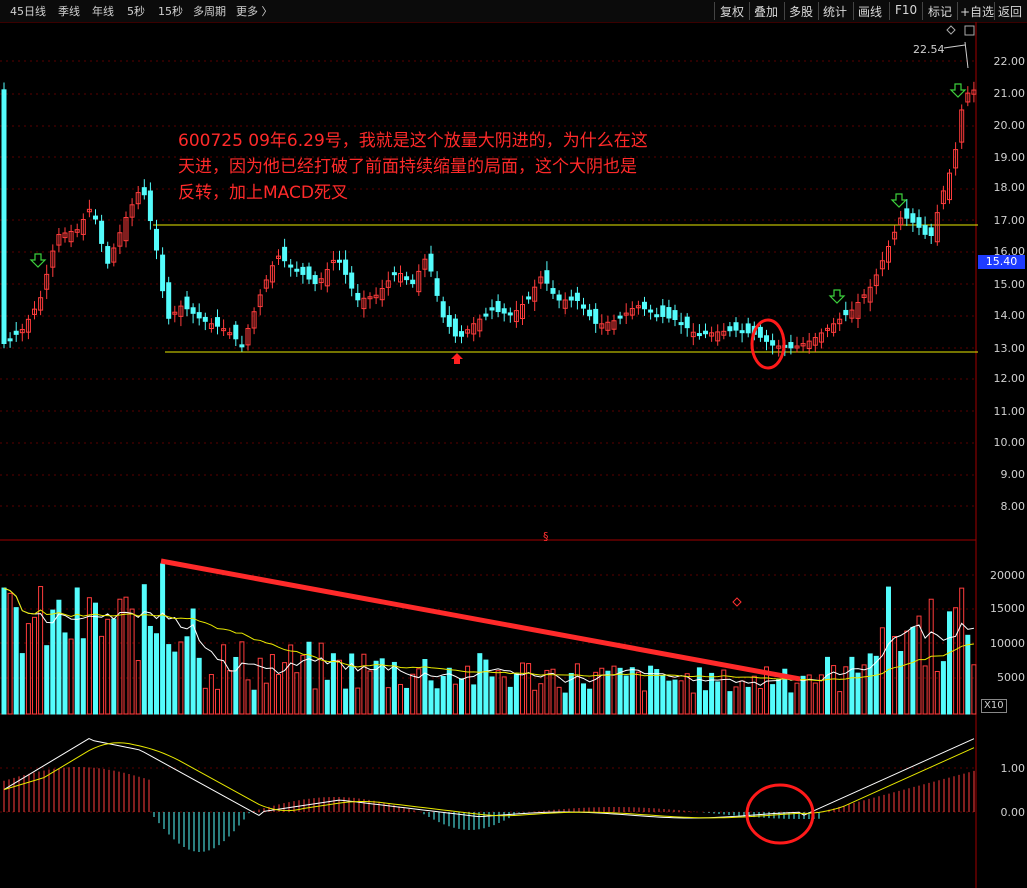 Image resolution: width=1027 pixels, height=888 pixels. Describe the element at coordinates (906, 10) in the screenshot. I see `f10-button: F10` at that location.